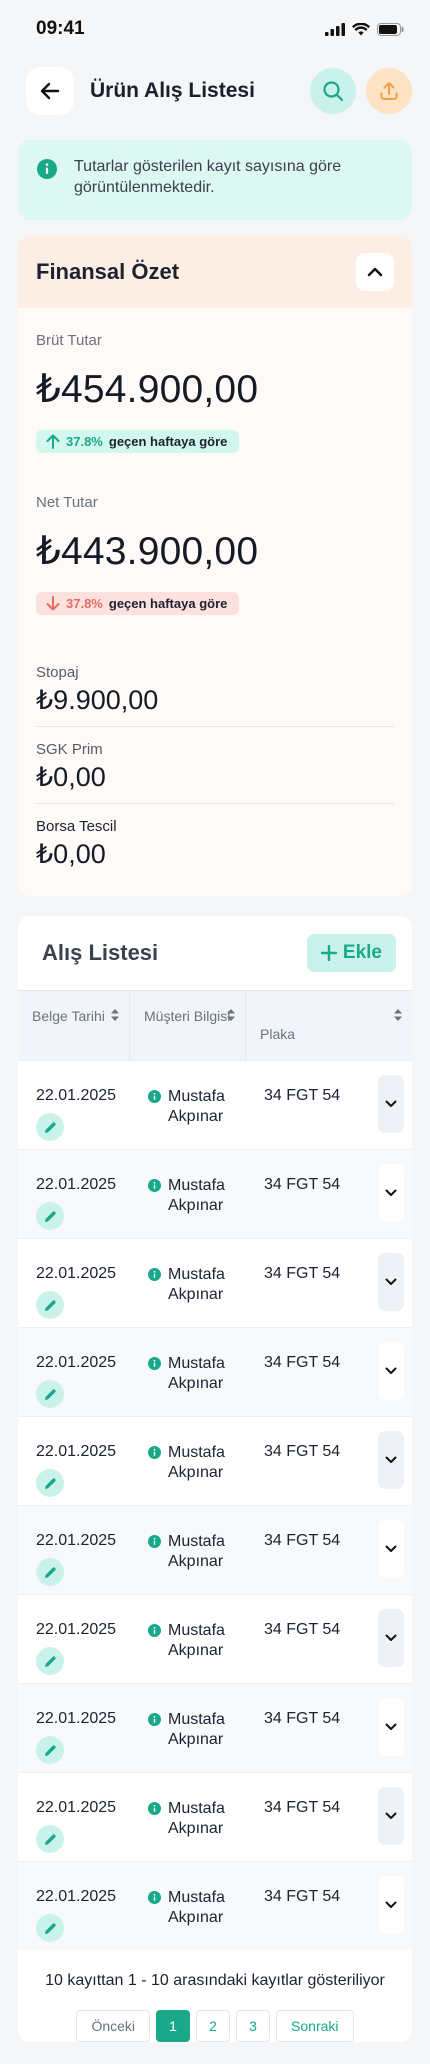  I want to click on column-header-customer: Müşteri Bilgisi, so click(188, 1025).